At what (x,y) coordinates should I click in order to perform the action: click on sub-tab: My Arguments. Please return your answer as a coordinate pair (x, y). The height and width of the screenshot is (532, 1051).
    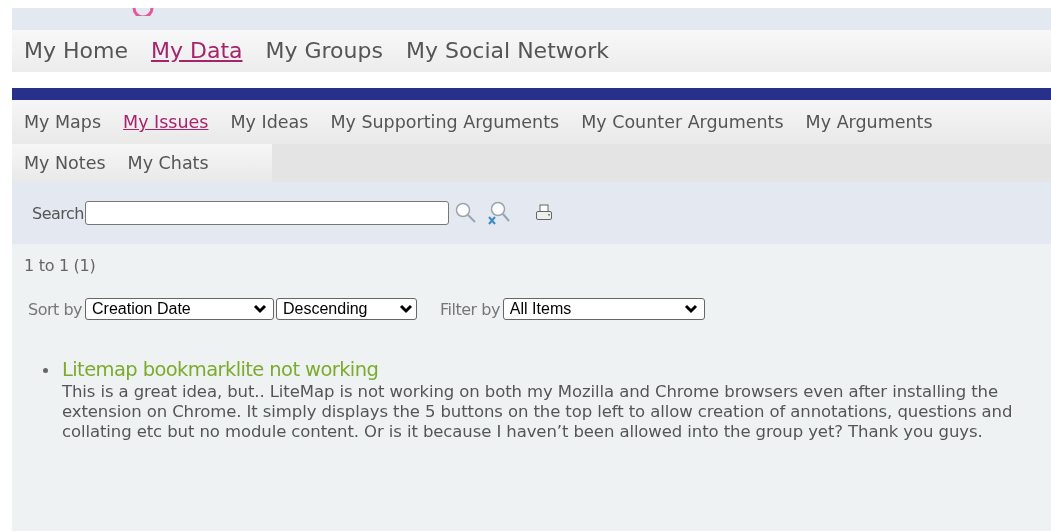
    Looking at the image, I should click on (869, 122).